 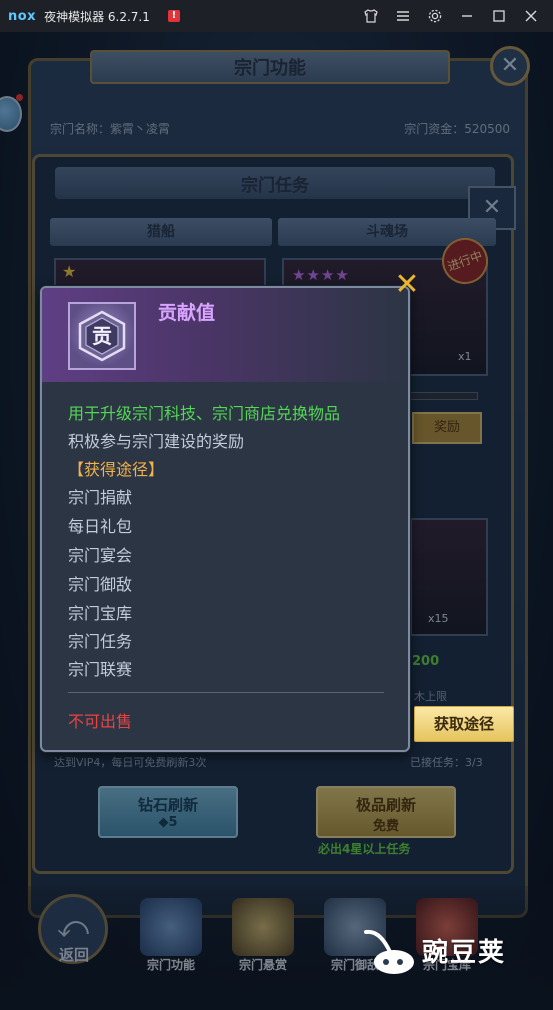 I want to click on source-item: 宗门宴会, so click(x=100, y=555).